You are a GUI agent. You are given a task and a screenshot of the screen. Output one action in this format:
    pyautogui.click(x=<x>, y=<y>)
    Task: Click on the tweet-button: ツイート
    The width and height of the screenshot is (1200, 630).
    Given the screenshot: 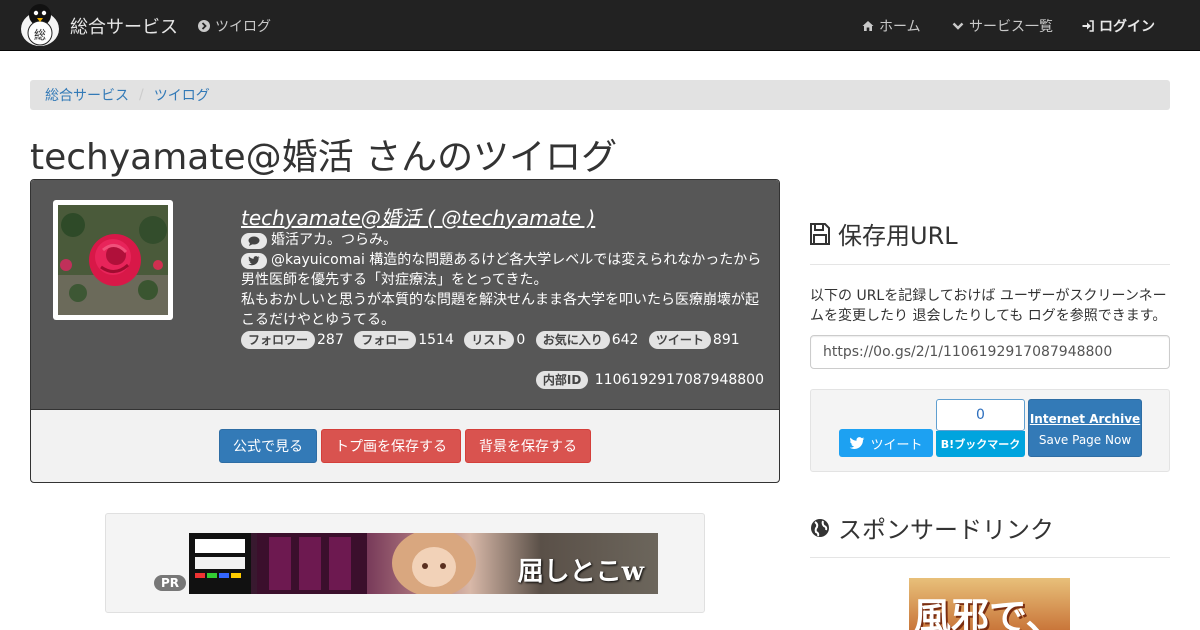 What is the action you would take?
    pyautogui.click(x=886, y=443)
    